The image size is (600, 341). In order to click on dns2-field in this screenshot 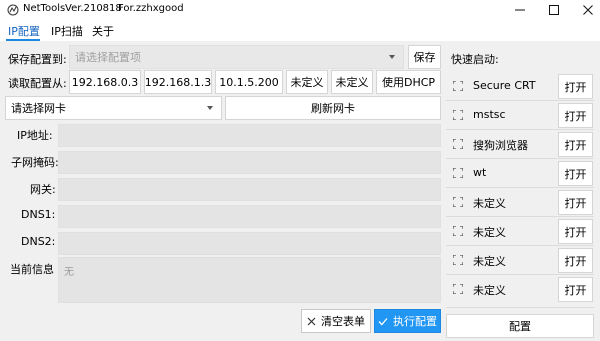, I will do `click(249, 243)`.